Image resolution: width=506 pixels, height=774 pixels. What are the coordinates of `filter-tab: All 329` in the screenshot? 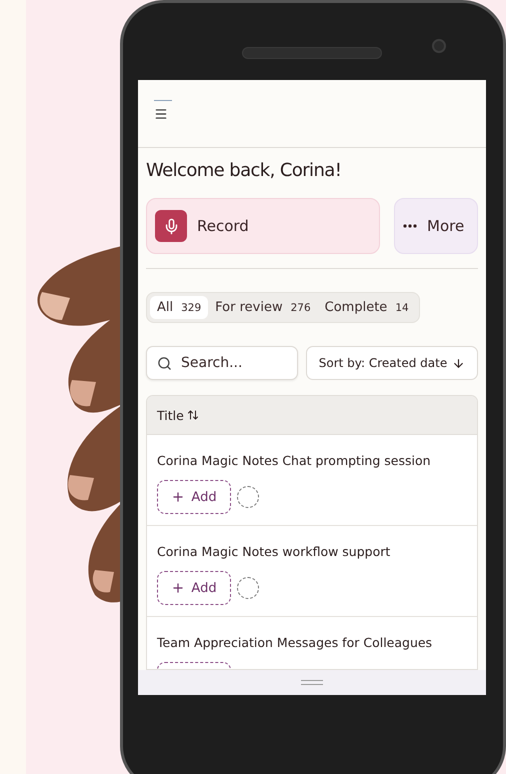 It's located at (179, 307).